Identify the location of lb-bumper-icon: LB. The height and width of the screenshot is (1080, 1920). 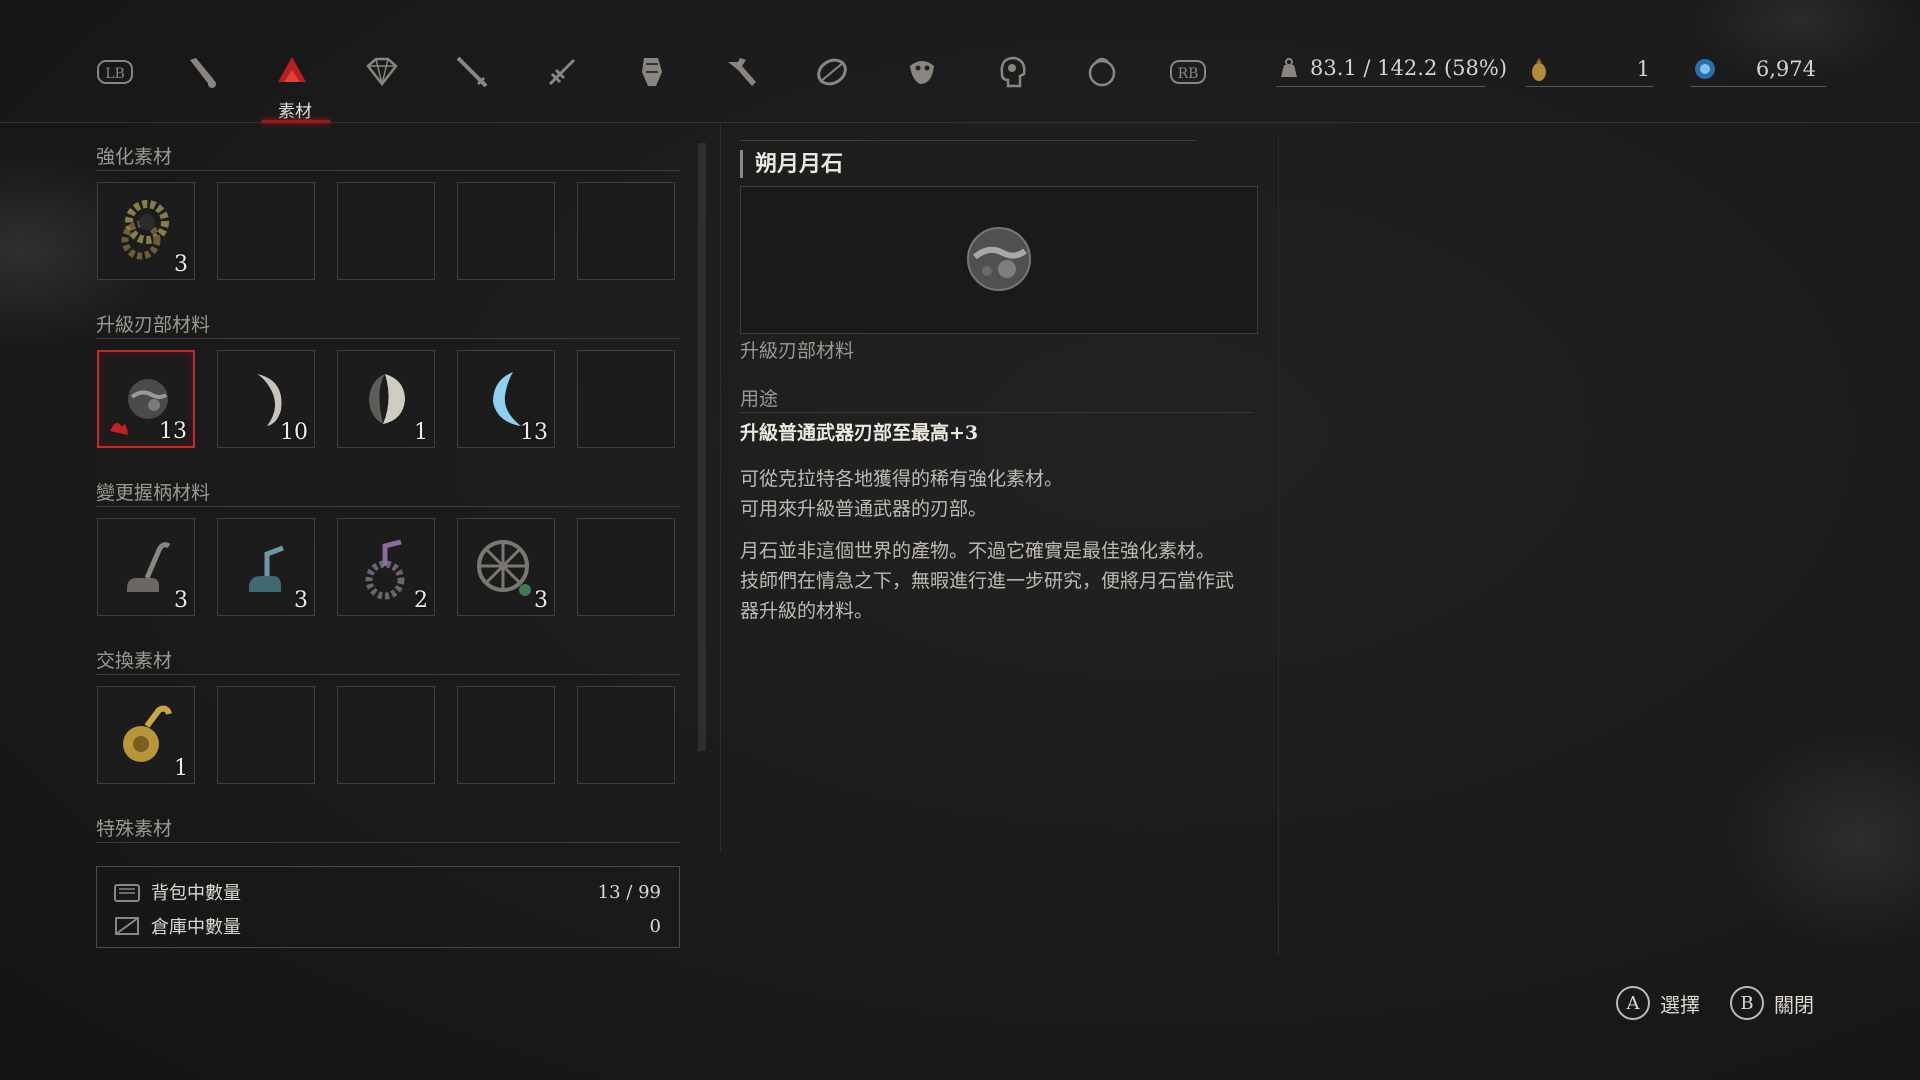
(115, 77).